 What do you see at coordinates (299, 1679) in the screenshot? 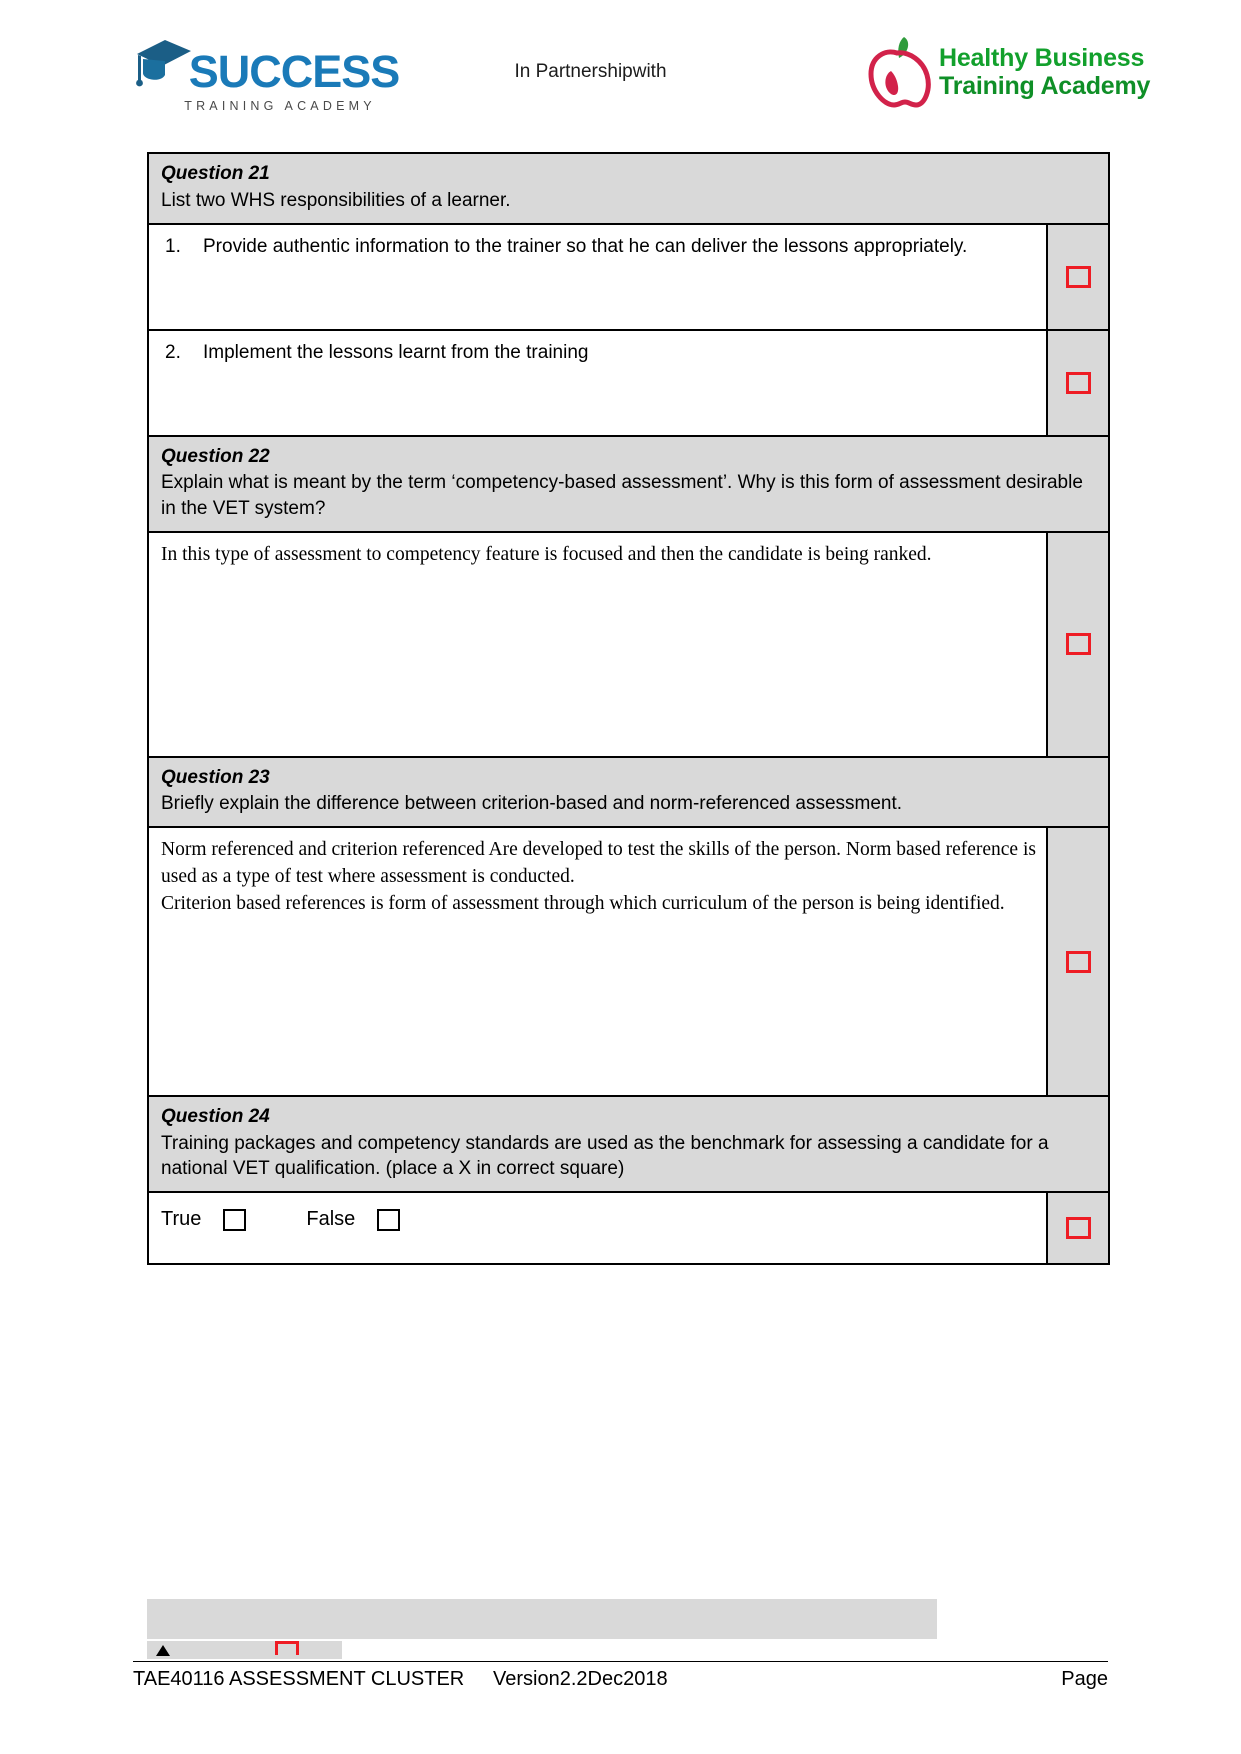
I see `footer-document-code: TAE40116 ASSESSMENT CLUSTER` at bounding box center [299, 1679].